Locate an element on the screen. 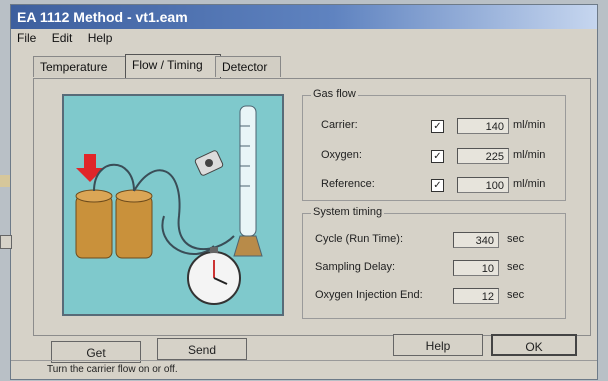  carrier-label: Carrier: is located at coordinates (339, 125).